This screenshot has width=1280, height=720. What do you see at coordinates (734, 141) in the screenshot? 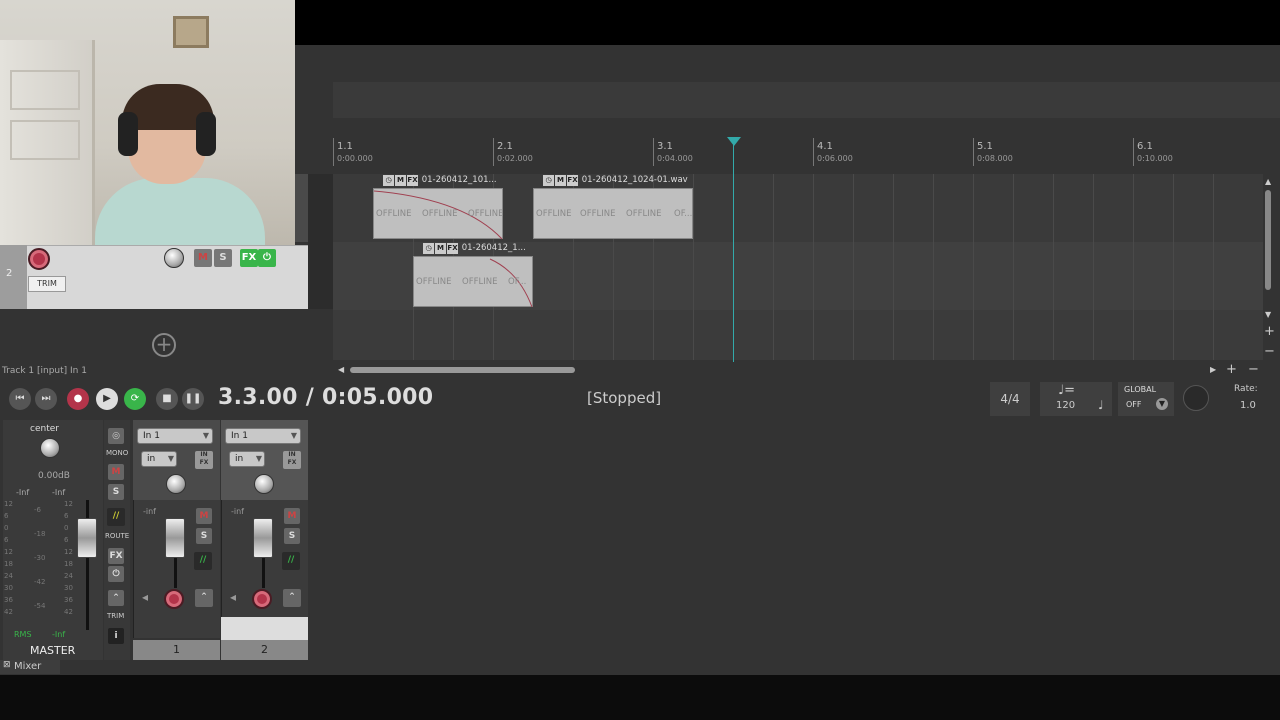
I see `playhead-marker-icon` at bounding box center [734, 141].